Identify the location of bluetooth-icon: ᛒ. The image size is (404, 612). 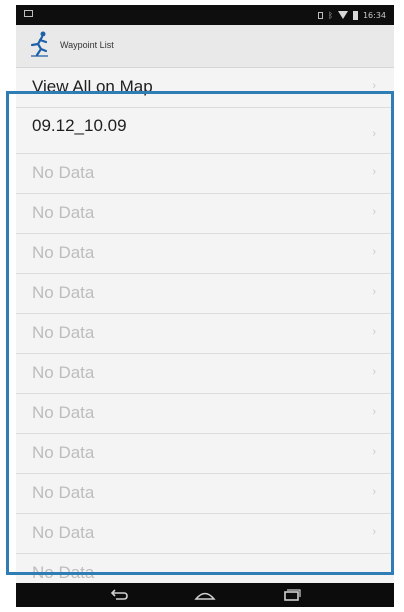
(330, 15).